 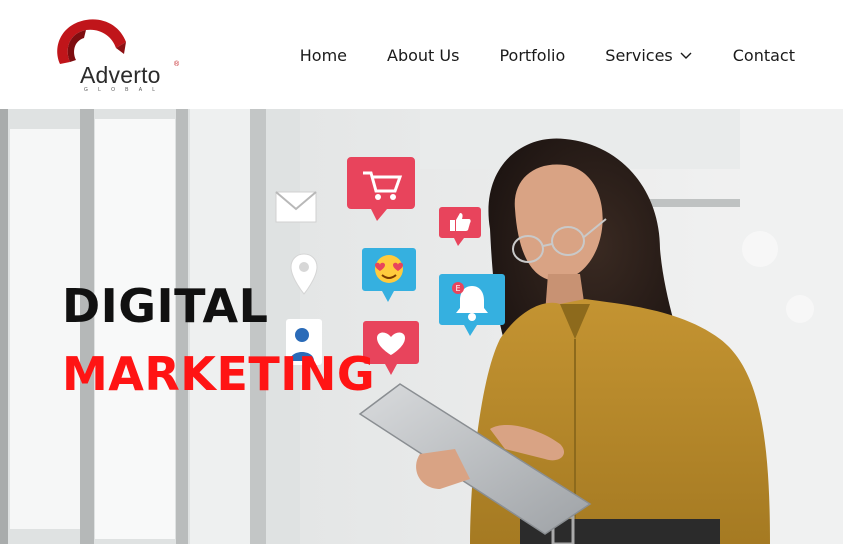 I want to click on hero-title-line1: DIGITAL, so click(x=165, y=306).